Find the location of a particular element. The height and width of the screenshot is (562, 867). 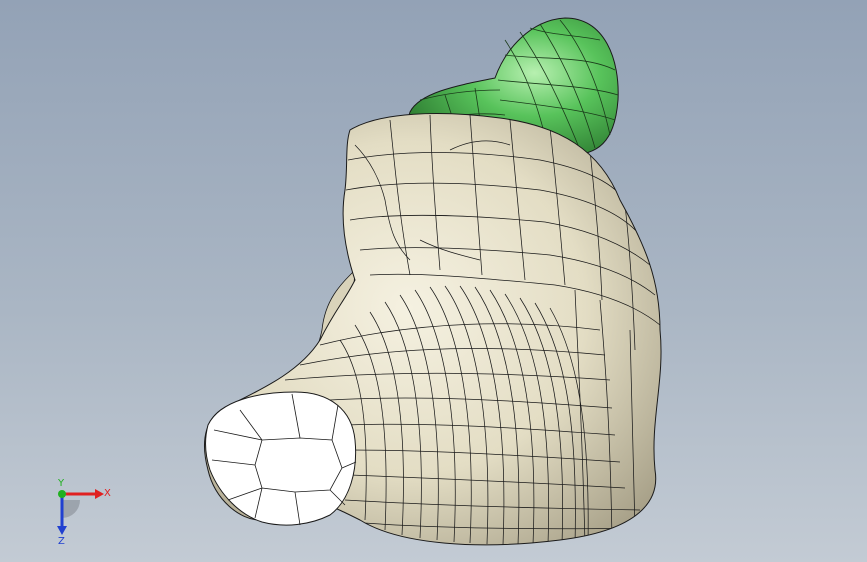

x-axis-arrowhead is located at coordinates (99, 494).